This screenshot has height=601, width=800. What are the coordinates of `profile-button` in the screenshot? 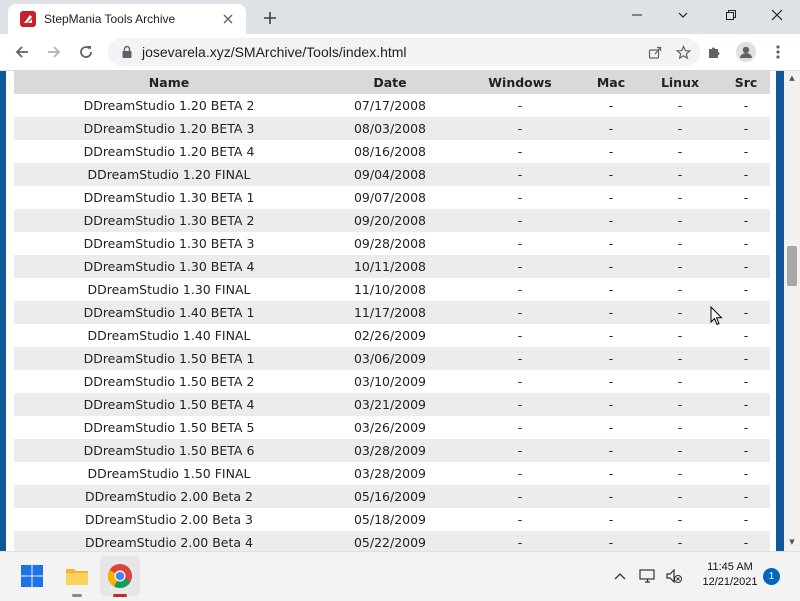 It's located at (746, 52).